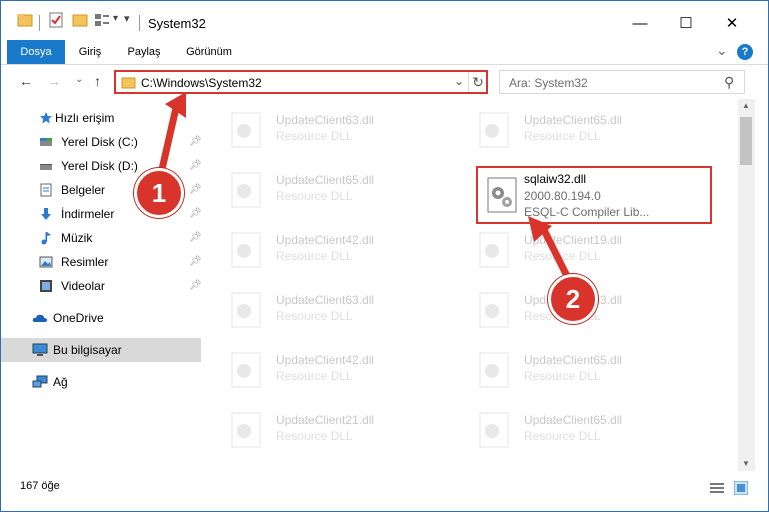  What do you see at coordinates (159, 193) in the screenshot?
I see `step-1-badge: 1` at bounding box center [159, 193].